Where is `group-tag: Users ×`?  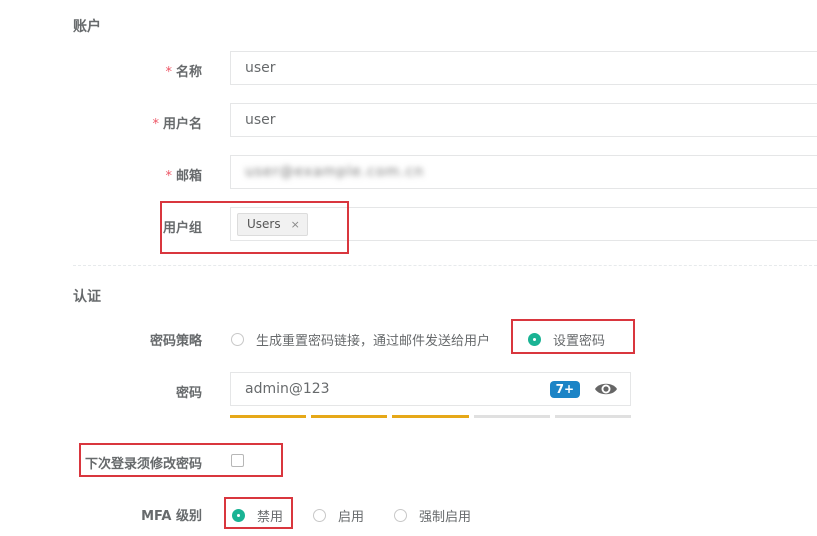 group-tag: Users × is located at coordinates (272, 224).